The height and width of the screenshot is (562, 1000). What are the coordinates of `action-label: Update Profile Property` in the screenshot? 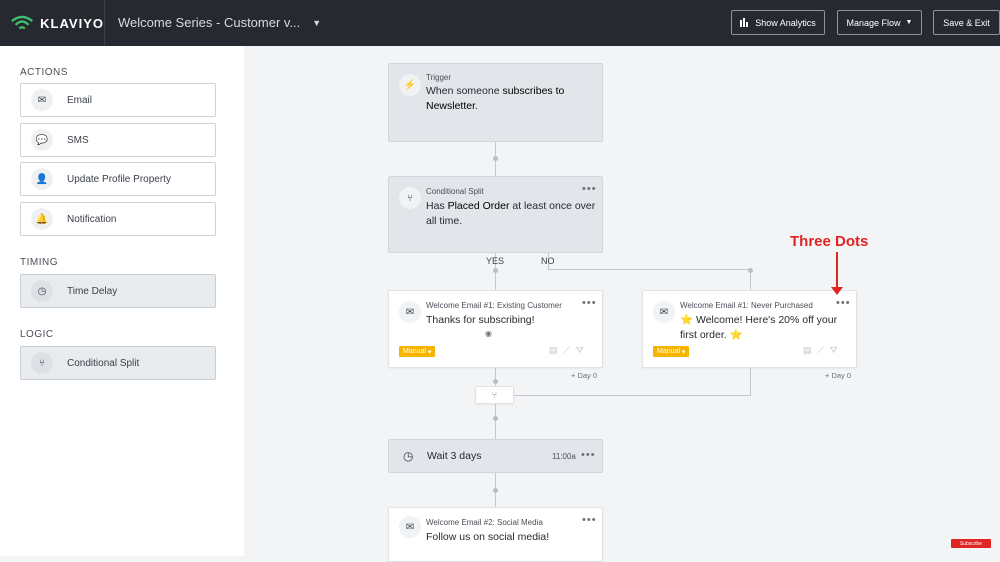 It's located at (119, 179).